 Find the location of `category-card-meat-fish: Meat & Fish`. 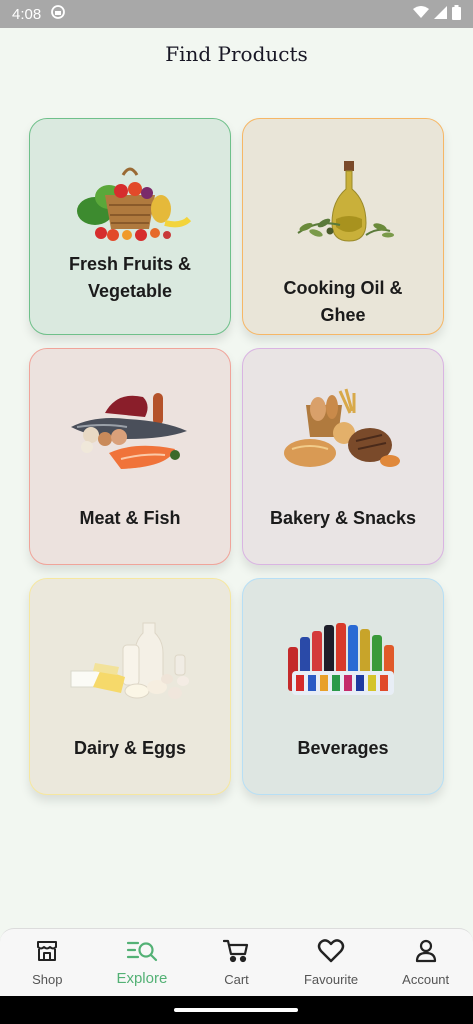

category-card-meat-fish: Meat & Fish is located at coordinates (130, 456).